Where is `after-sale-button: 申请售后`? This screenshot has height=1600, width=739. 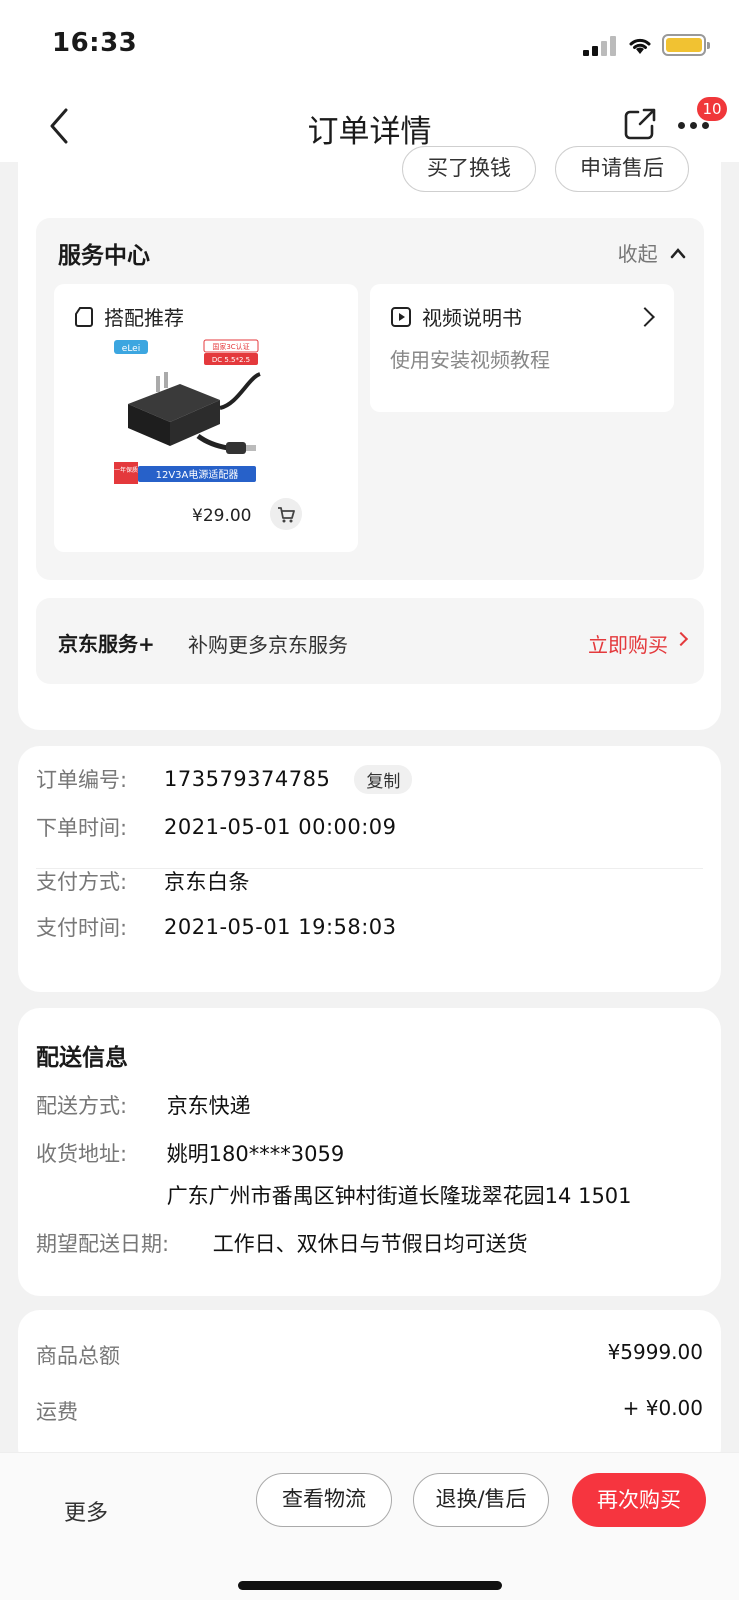
after-sale-button: 申请售后 is located at coordinates (622, 169).